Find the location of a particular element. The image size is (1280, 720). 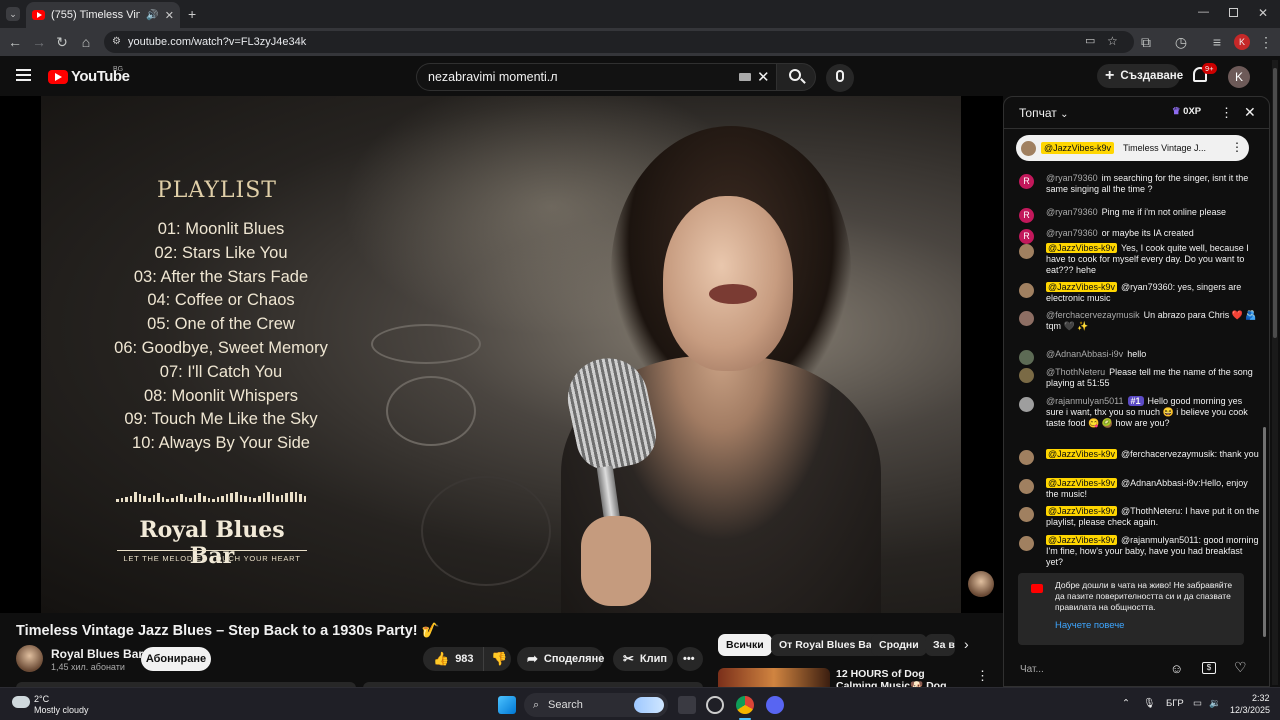

clear-search-icon: ✕ is located at coordinates (763, 77).